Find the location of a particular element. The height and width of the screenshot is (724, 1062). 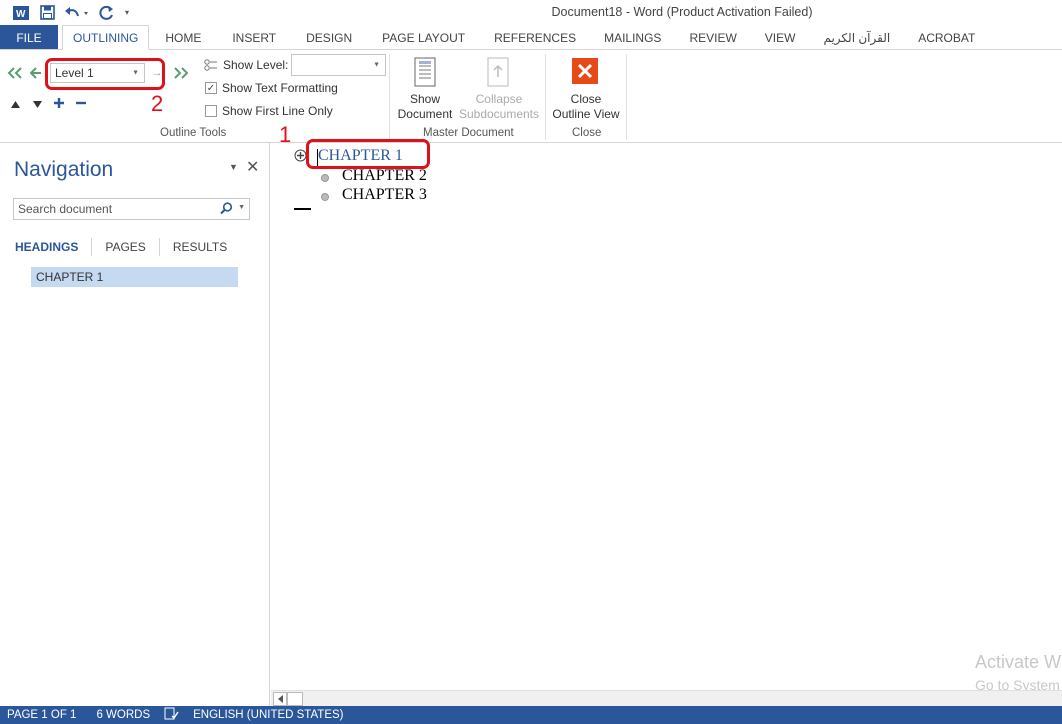

tab-insert: INSERT is located at coordinates (254, 37).